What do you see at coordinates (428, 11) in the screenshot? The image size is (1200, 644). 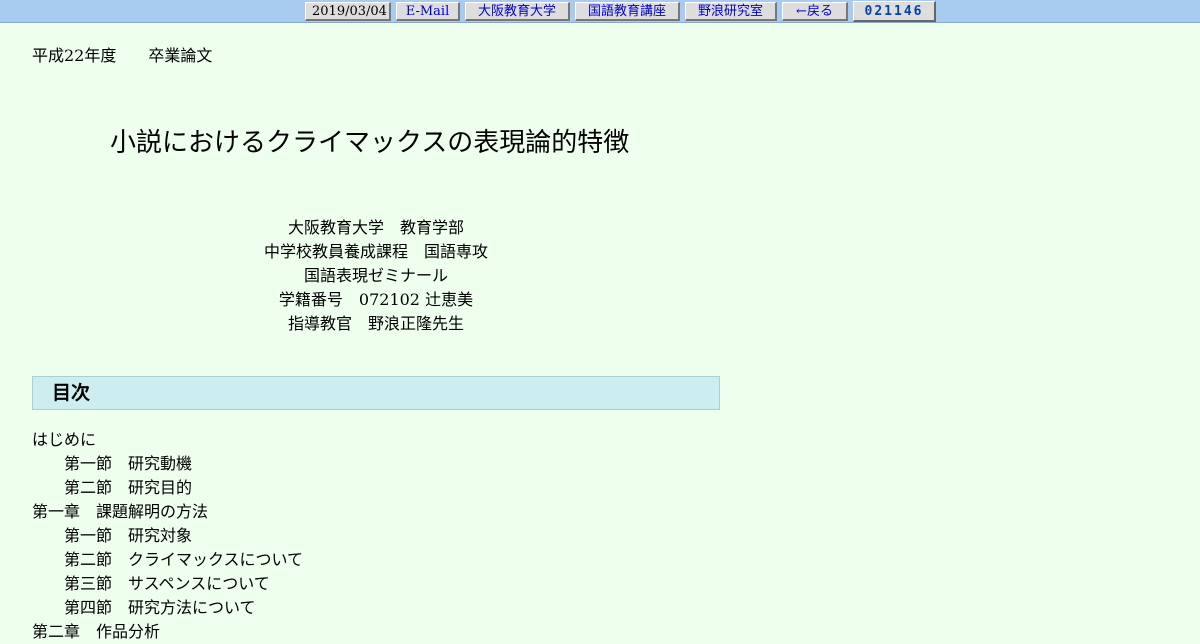 I see `email-button: E-Mail` at bounding box center [428, 11].